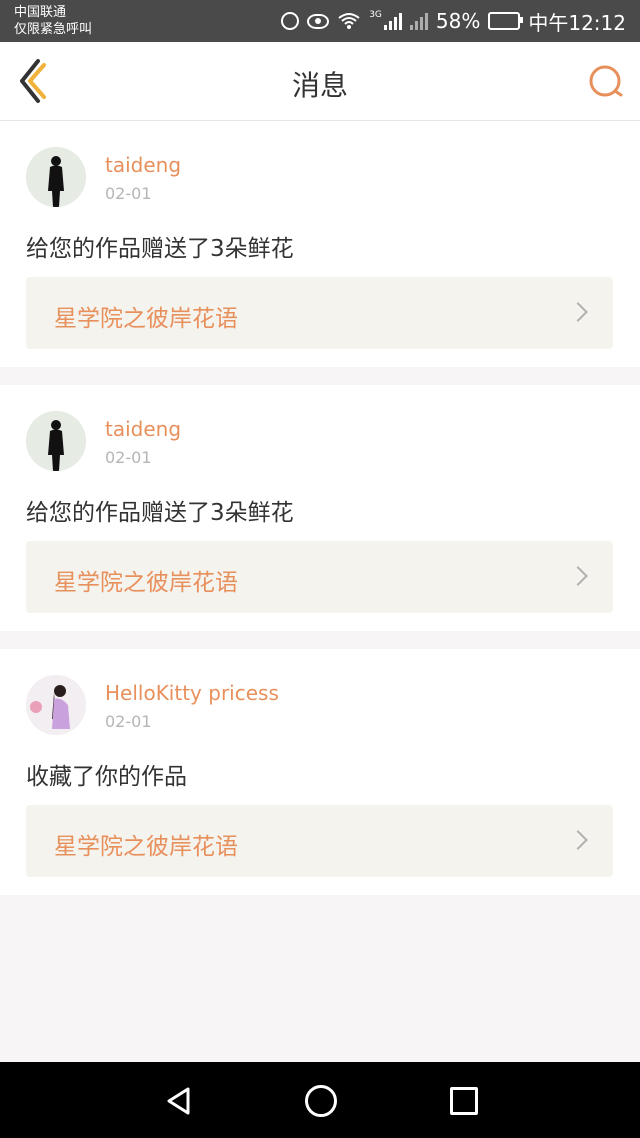 The height and width of the screenshot is (1138, 640). I want to click on alarm-icon, so click(290, 21).